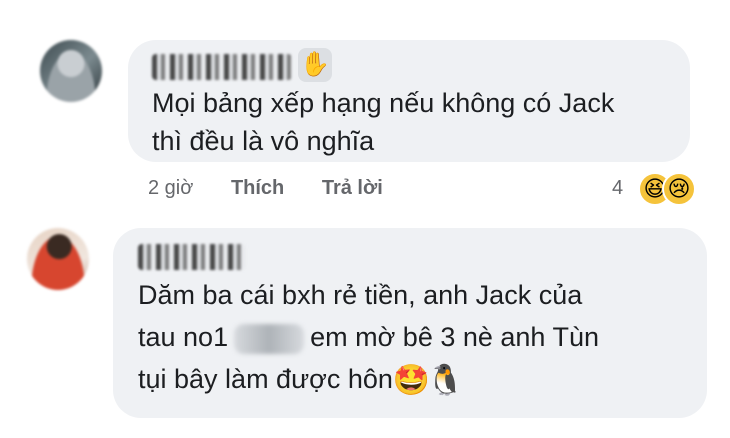 The height and width of the screenshot is (438, 730). I want to click on reaction-count: 4, so click(618, 188).